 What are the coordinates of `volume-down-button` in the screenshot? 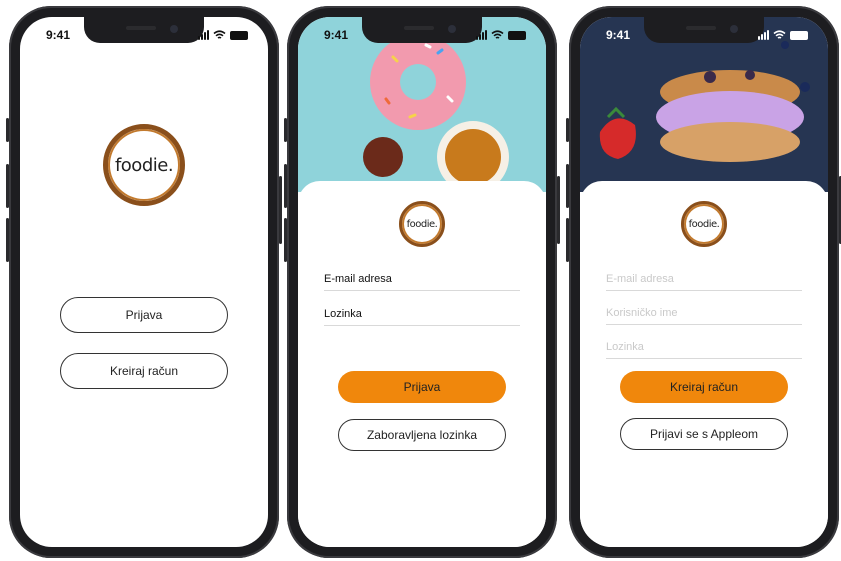 It's located at (7, 240).